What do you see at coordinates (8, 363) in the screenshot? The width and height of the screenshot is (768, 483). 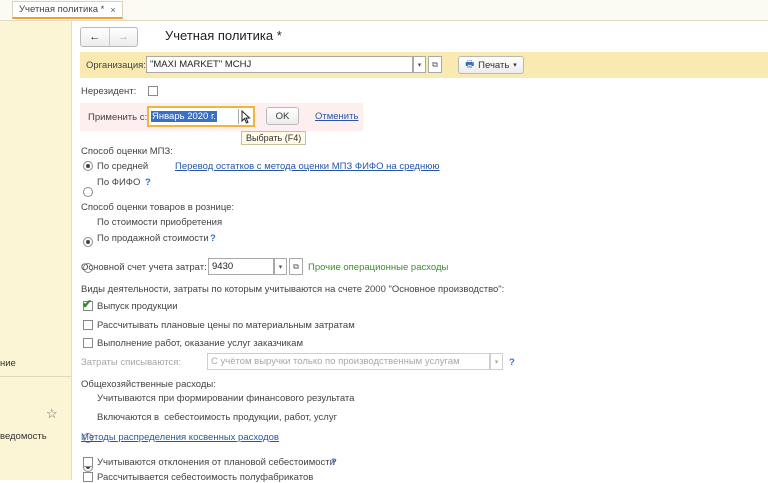 I see `sidebar-item-partial: ние` at bounding box center [8, 363].